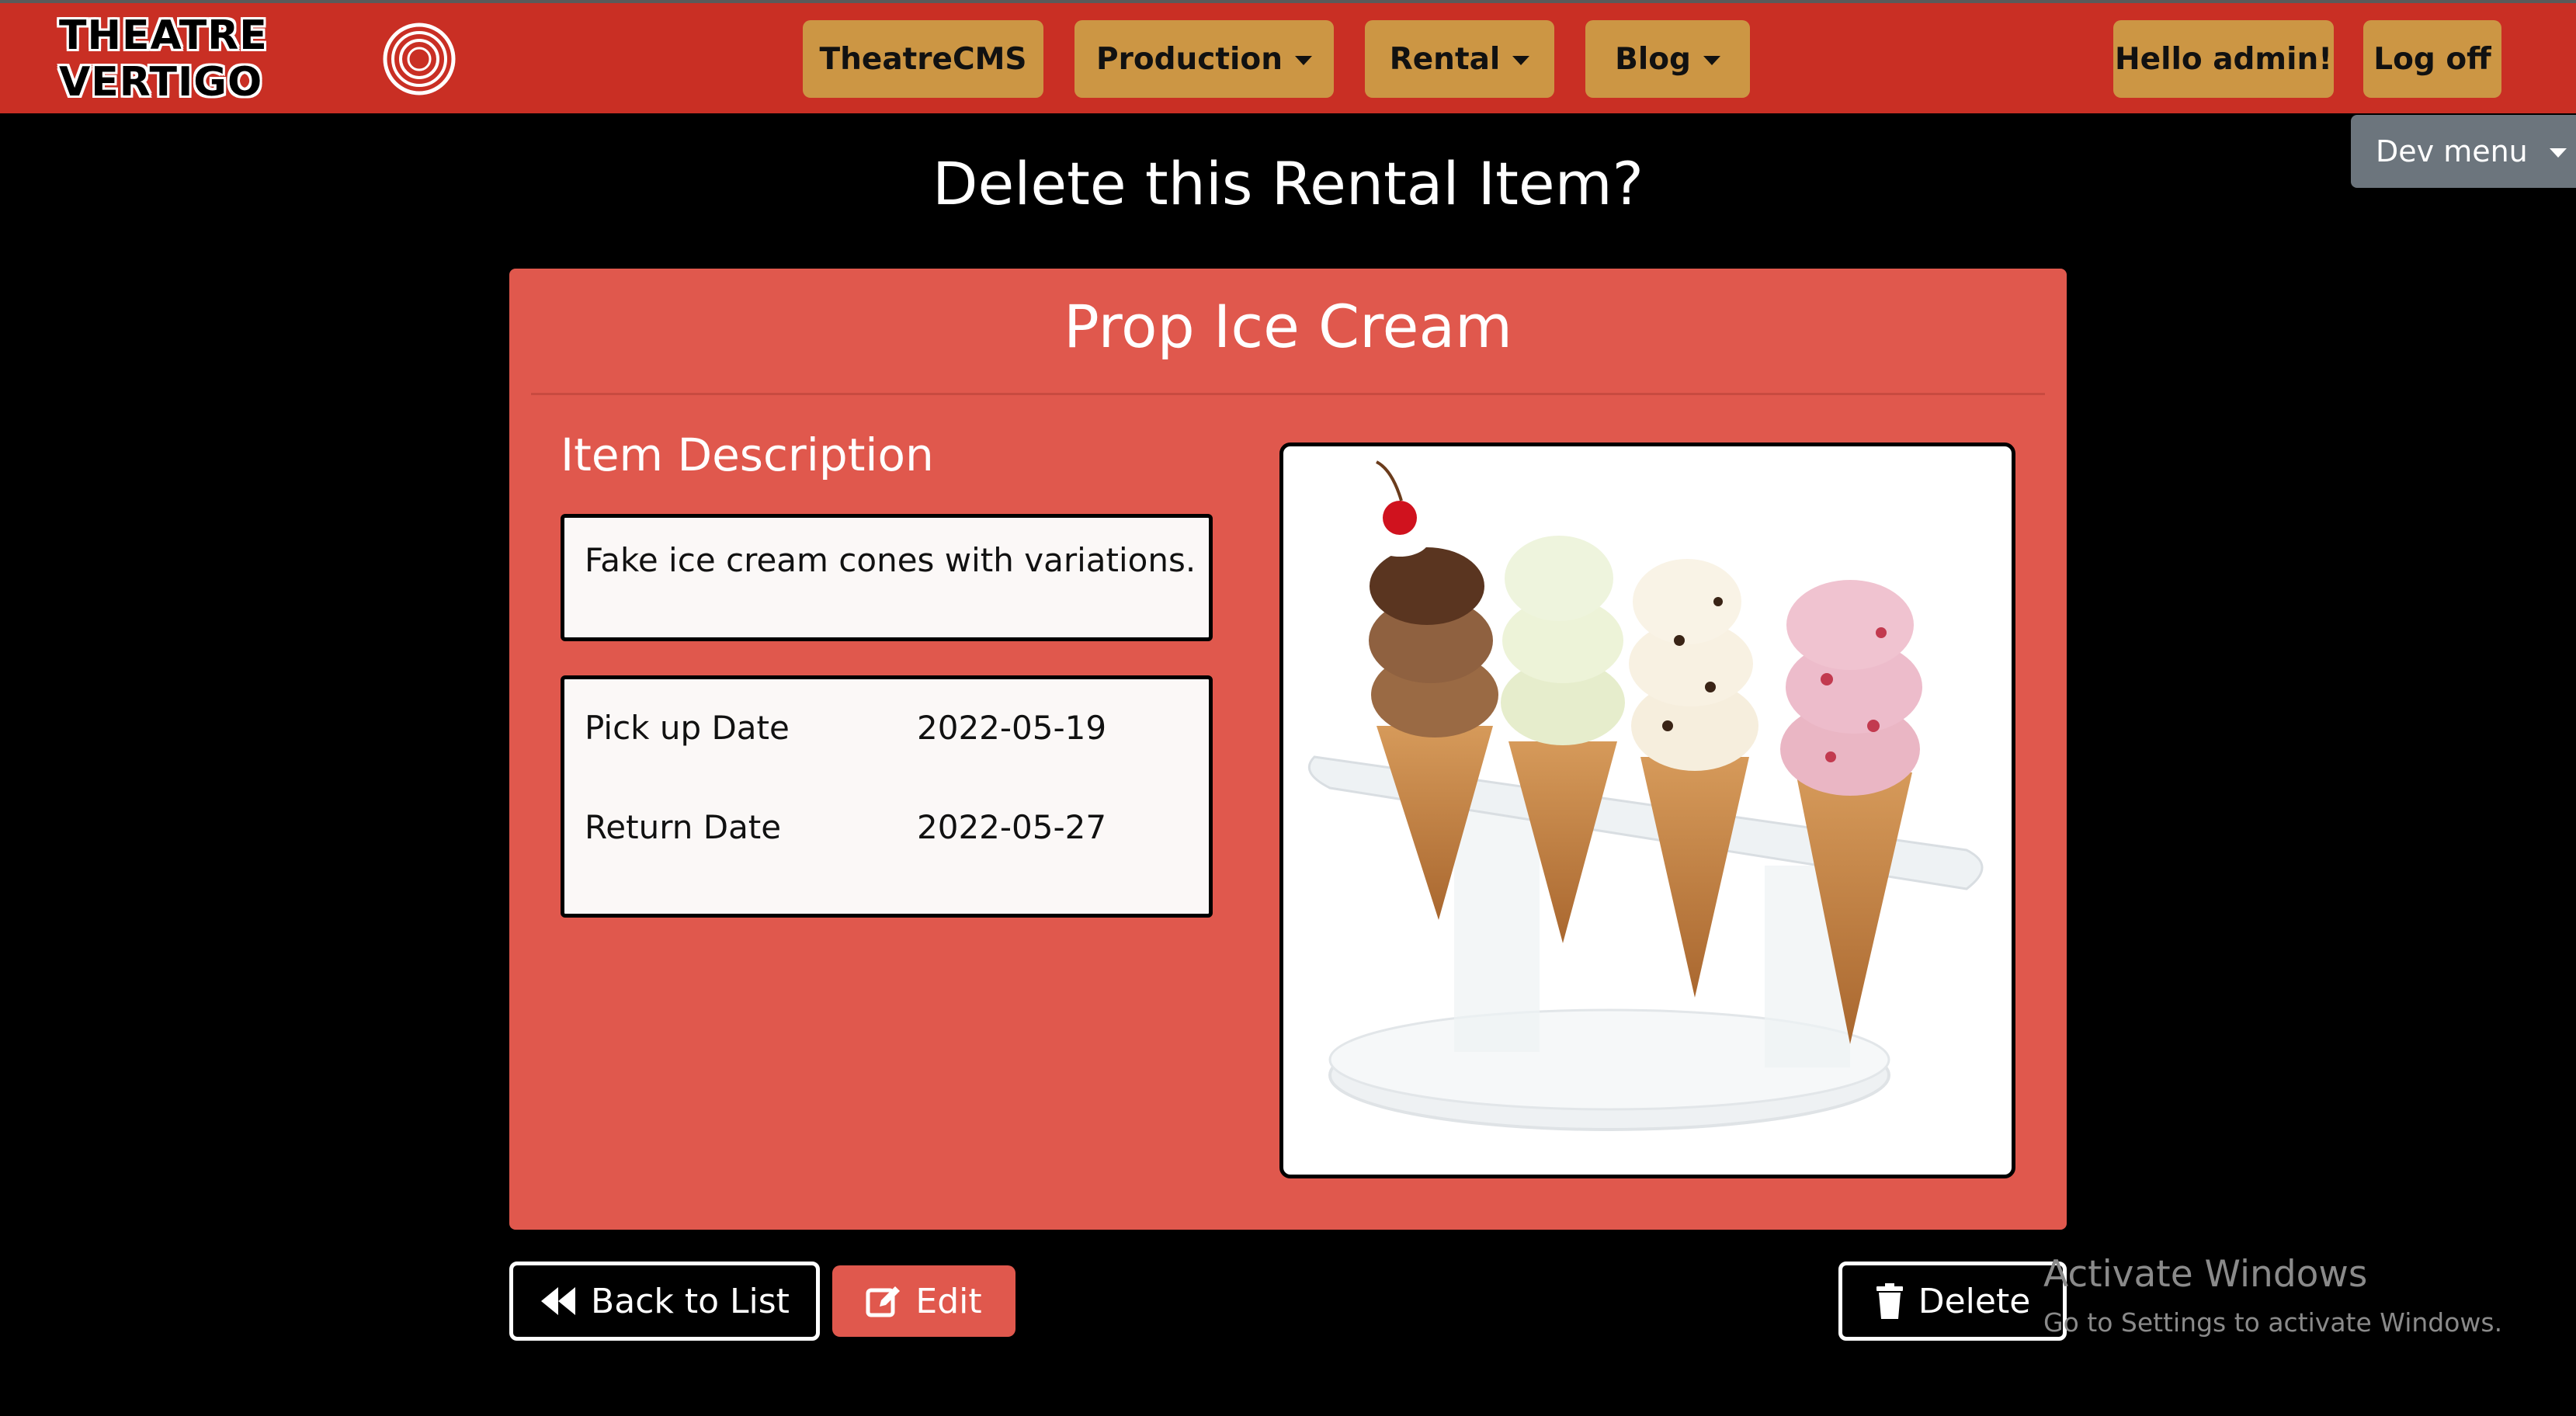 Image resolution: width=2576 pixels, height=1416 pixels. Describe the element at coordinates (1889, 1301) in the screenshot. I see `trash-icon` at that location.